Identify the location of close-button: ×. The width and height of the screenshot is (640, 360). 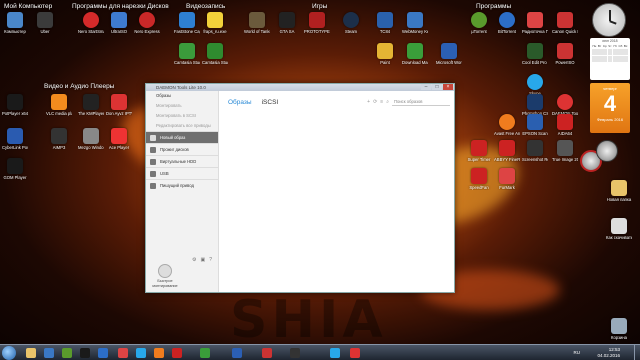
(448, 87).